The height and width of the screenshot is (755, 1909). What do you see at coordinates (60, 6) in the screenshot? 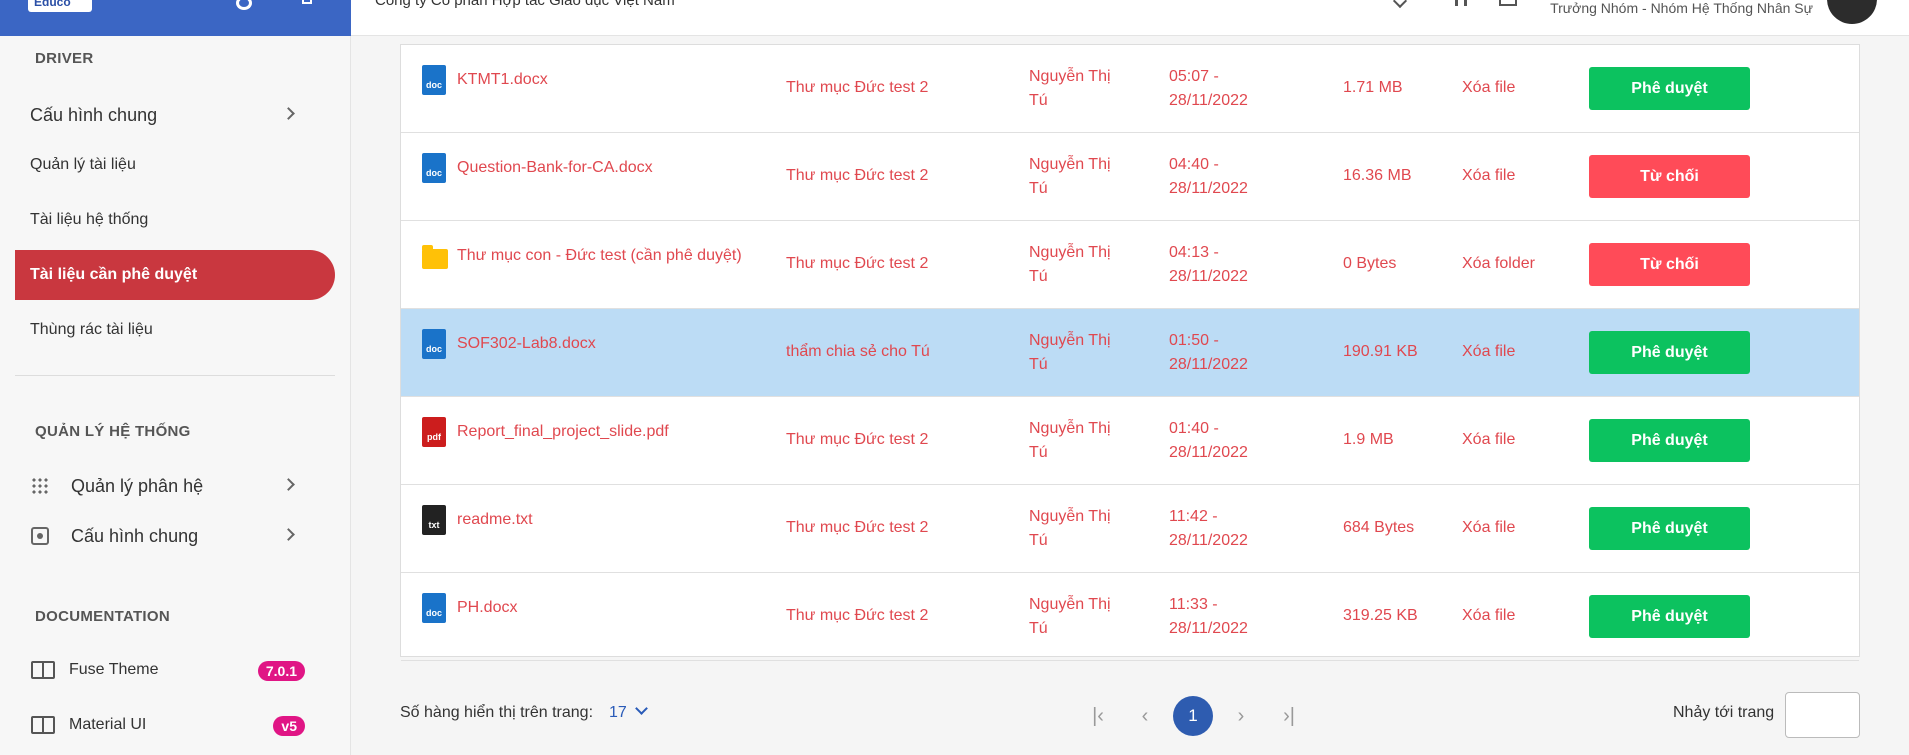
I see `logo: Educo` at bounding box center [60, 6].